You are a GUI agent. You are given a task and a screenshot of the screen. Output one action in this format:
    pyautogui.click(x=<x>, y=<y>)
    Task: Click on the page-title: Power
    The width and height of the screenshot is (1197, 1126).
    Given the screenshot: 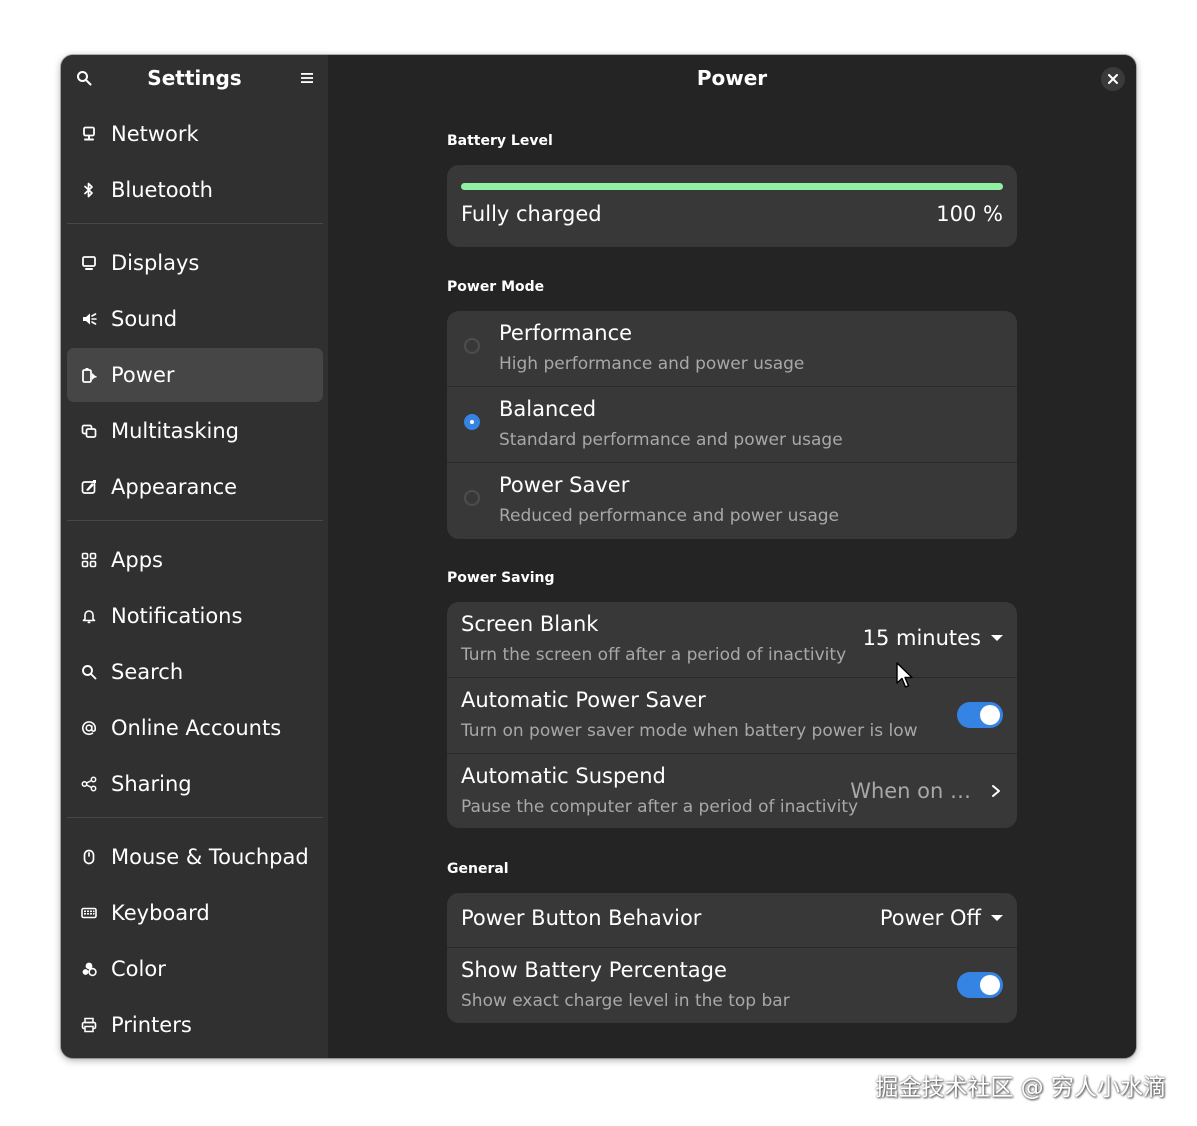 What is the action you would take?
    pyautogui.click(x=732, y=78)
    